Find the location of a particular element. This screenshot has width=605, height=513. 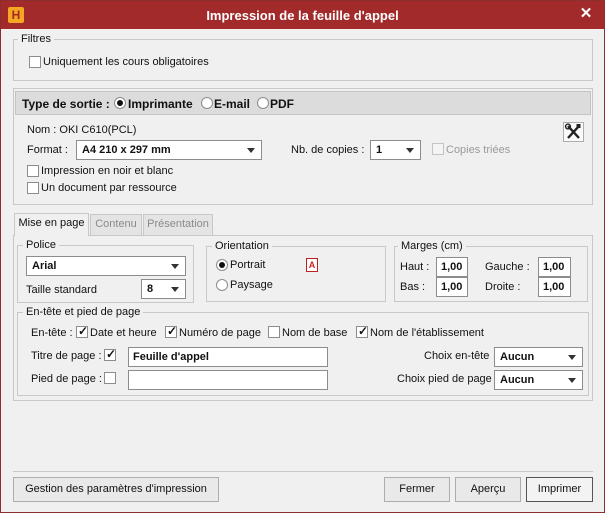

copies-label: Nb. de copies : is located at coordinates (328, 150).